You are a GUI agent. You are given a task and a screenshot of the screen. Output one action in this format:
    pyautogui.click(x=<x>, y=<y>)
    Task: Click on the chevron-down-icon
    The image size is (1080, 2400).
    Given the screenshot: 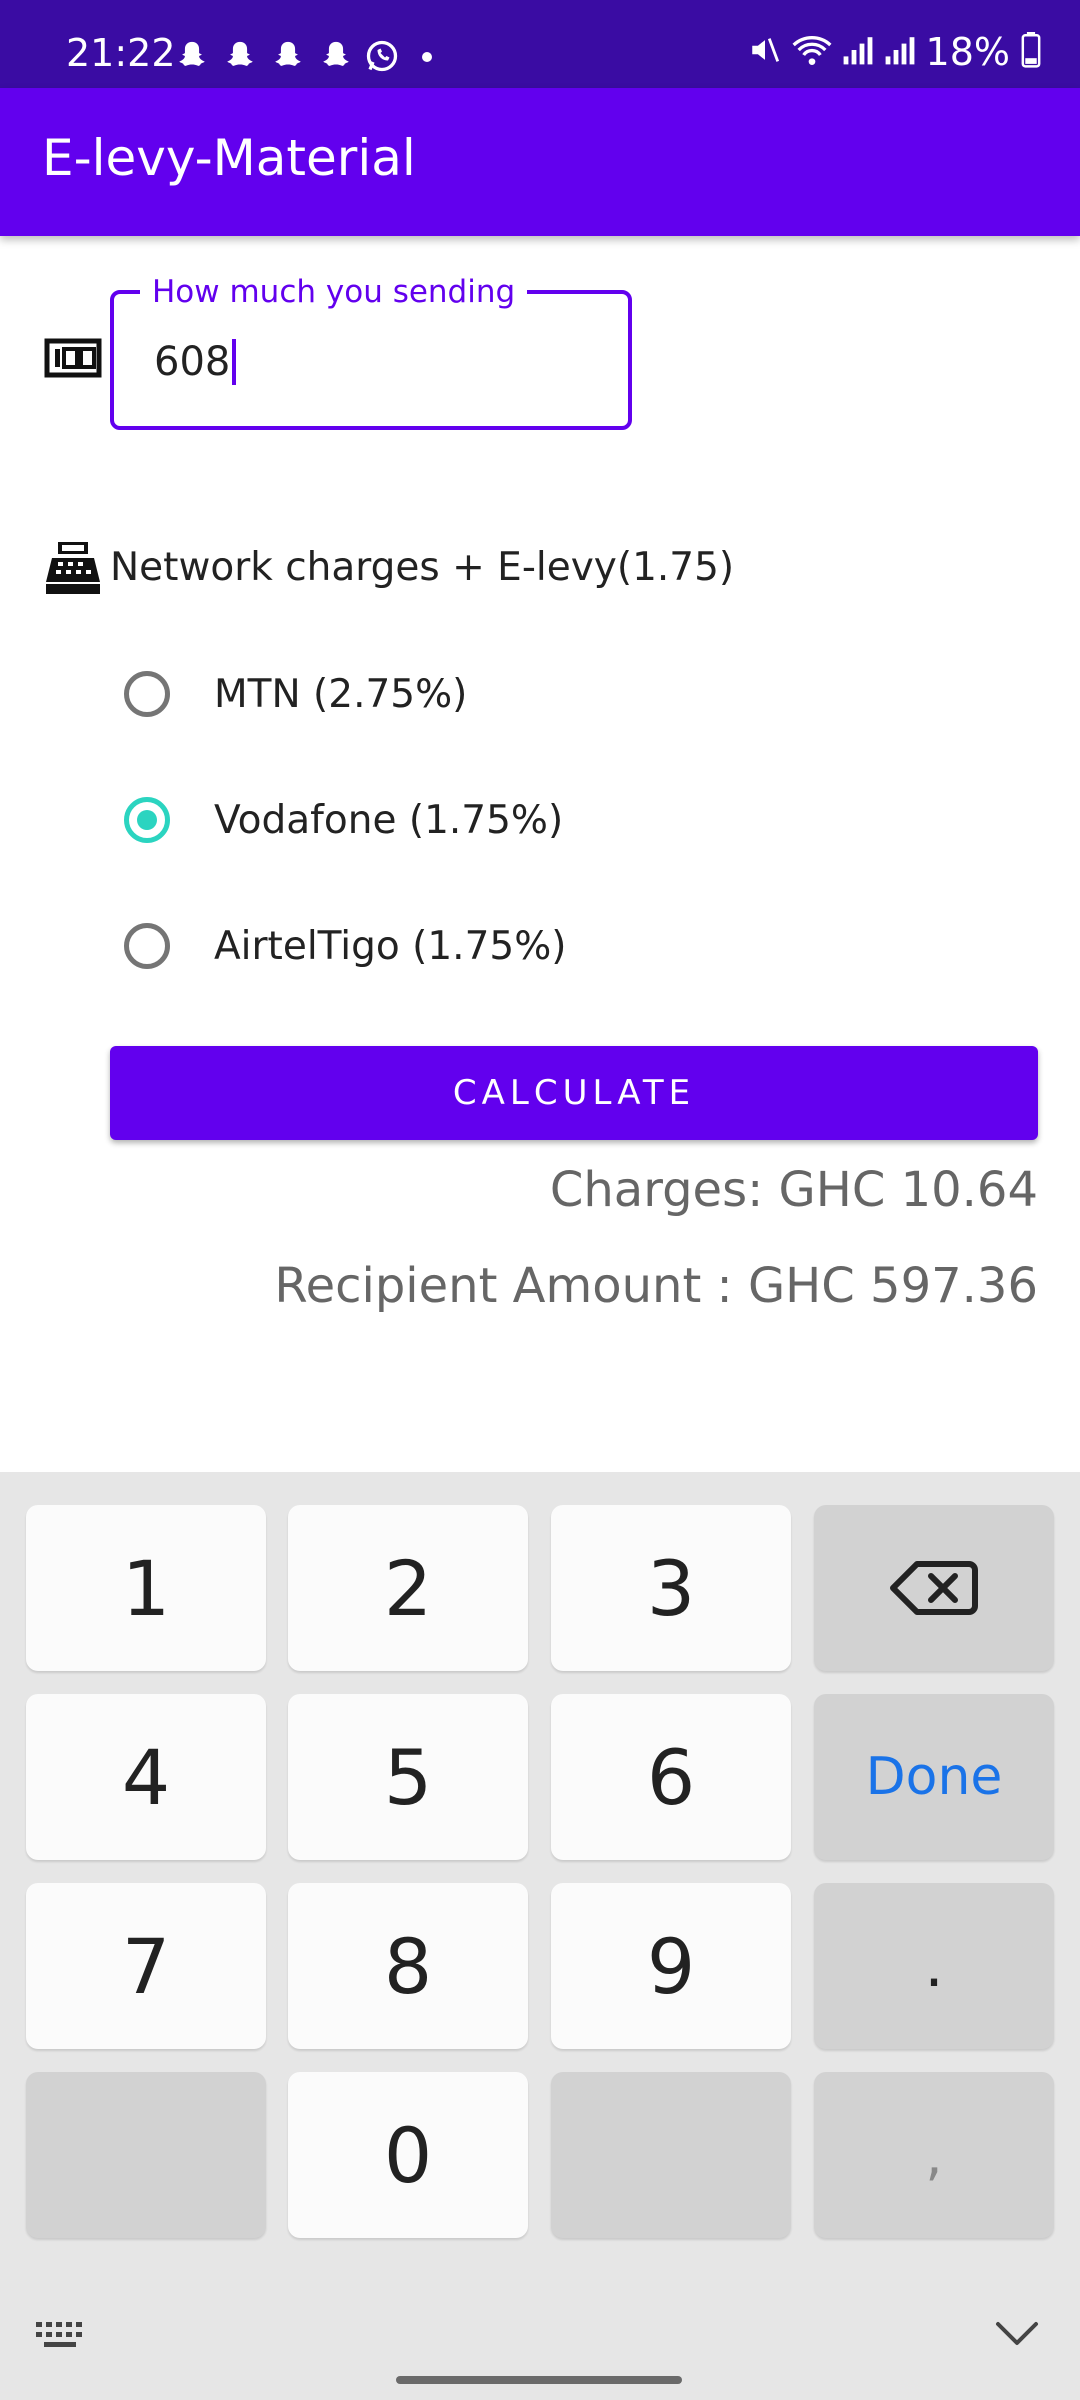 What is the action you would take?
    pyautogui.click(x=1017, y=2334)
    